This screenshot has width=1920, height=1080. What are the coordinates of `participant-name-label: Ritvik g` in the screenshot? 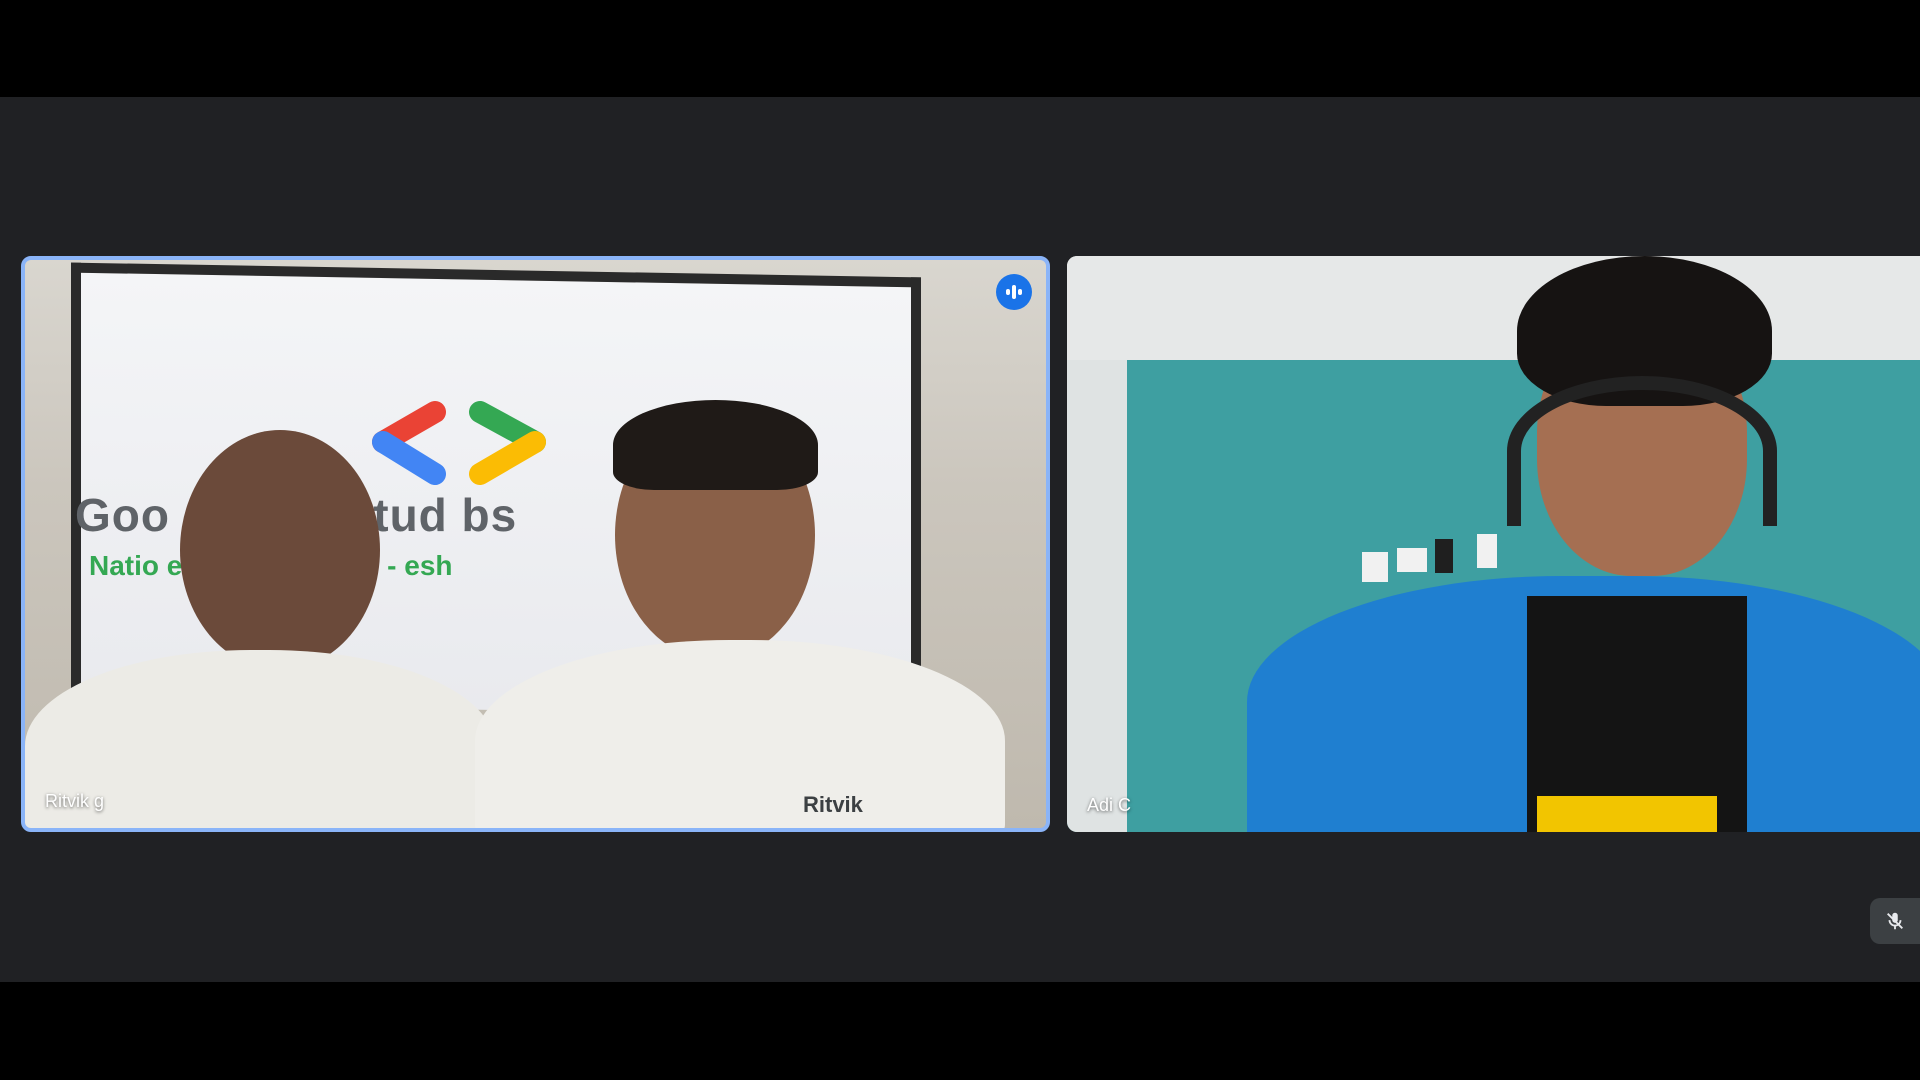 It's located at (75, 801).